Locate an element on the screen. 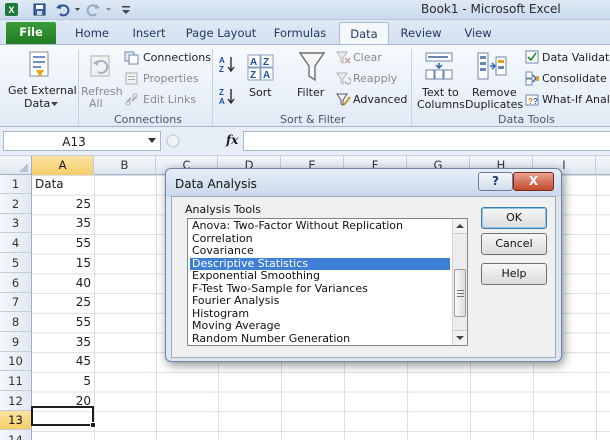 This screenshot has height=440, width=610. row-header-8: 8 is located at coordinates (15, 322).